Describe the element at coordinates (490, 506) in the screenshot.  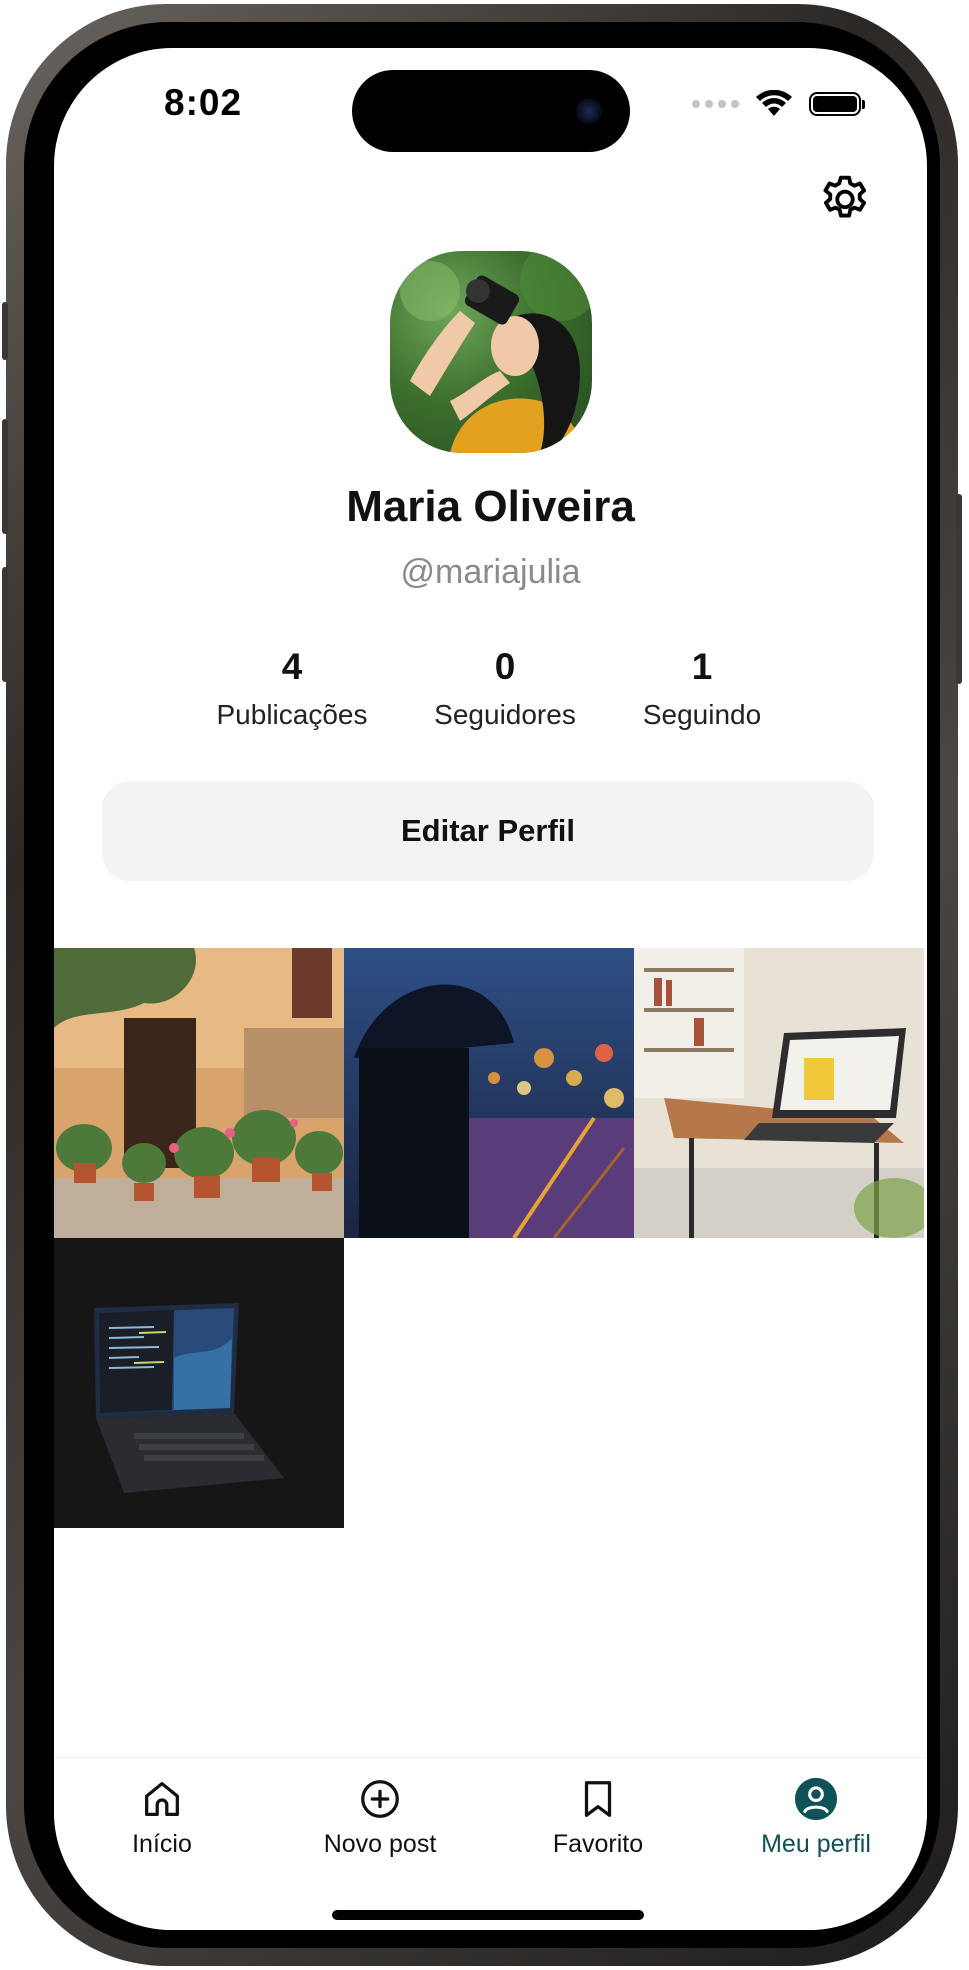
I see `profile-name: Maria Oliveira` at that location.